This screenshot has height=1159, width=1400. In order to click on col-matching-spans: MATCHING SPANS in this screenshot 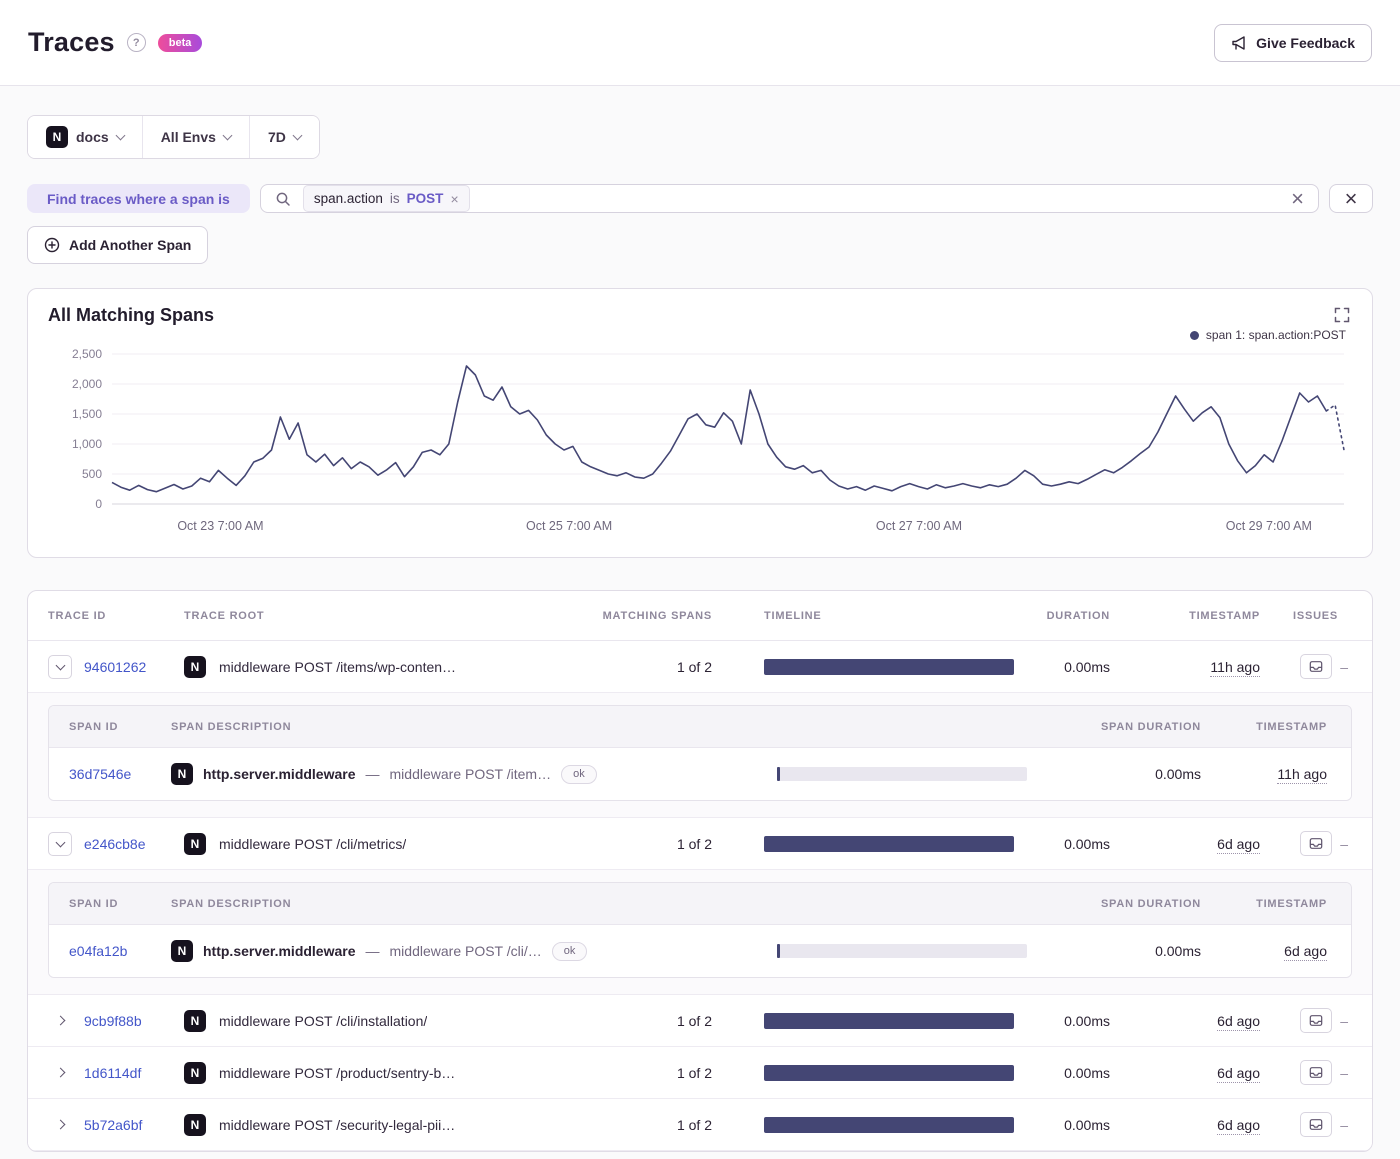, I will do `click(657, 615)`.